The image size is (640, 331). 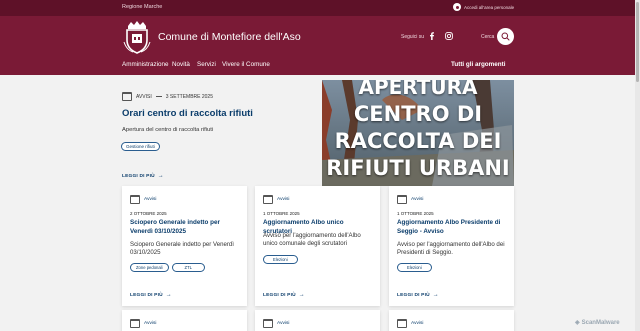 I want to click on tag-chip: Gestione rifiuti, so click(x=140, y=146).